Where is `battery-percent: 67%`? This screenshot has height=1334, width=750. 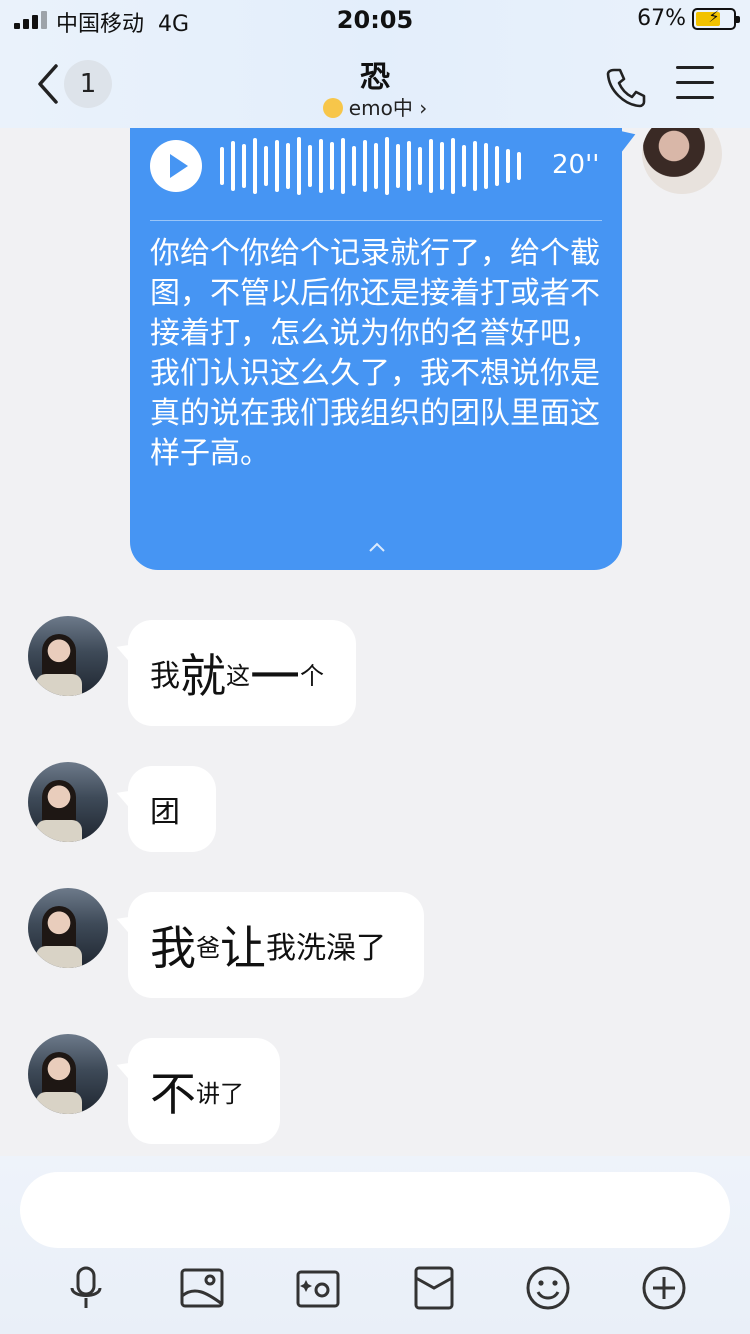 battery-percent: 67% is located at coordinates (661, 18).